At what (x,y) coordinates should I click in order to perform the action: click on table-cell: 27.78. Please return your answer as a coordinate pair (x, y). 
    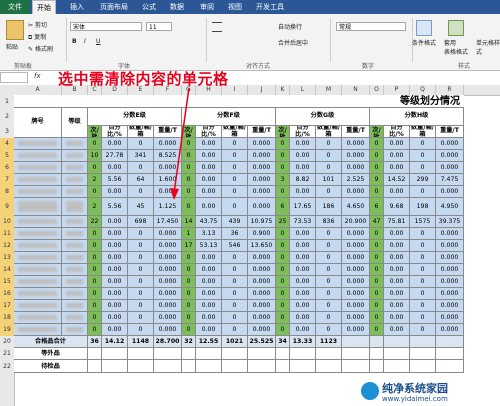
    Looking at the image, I should click on (115, 156).